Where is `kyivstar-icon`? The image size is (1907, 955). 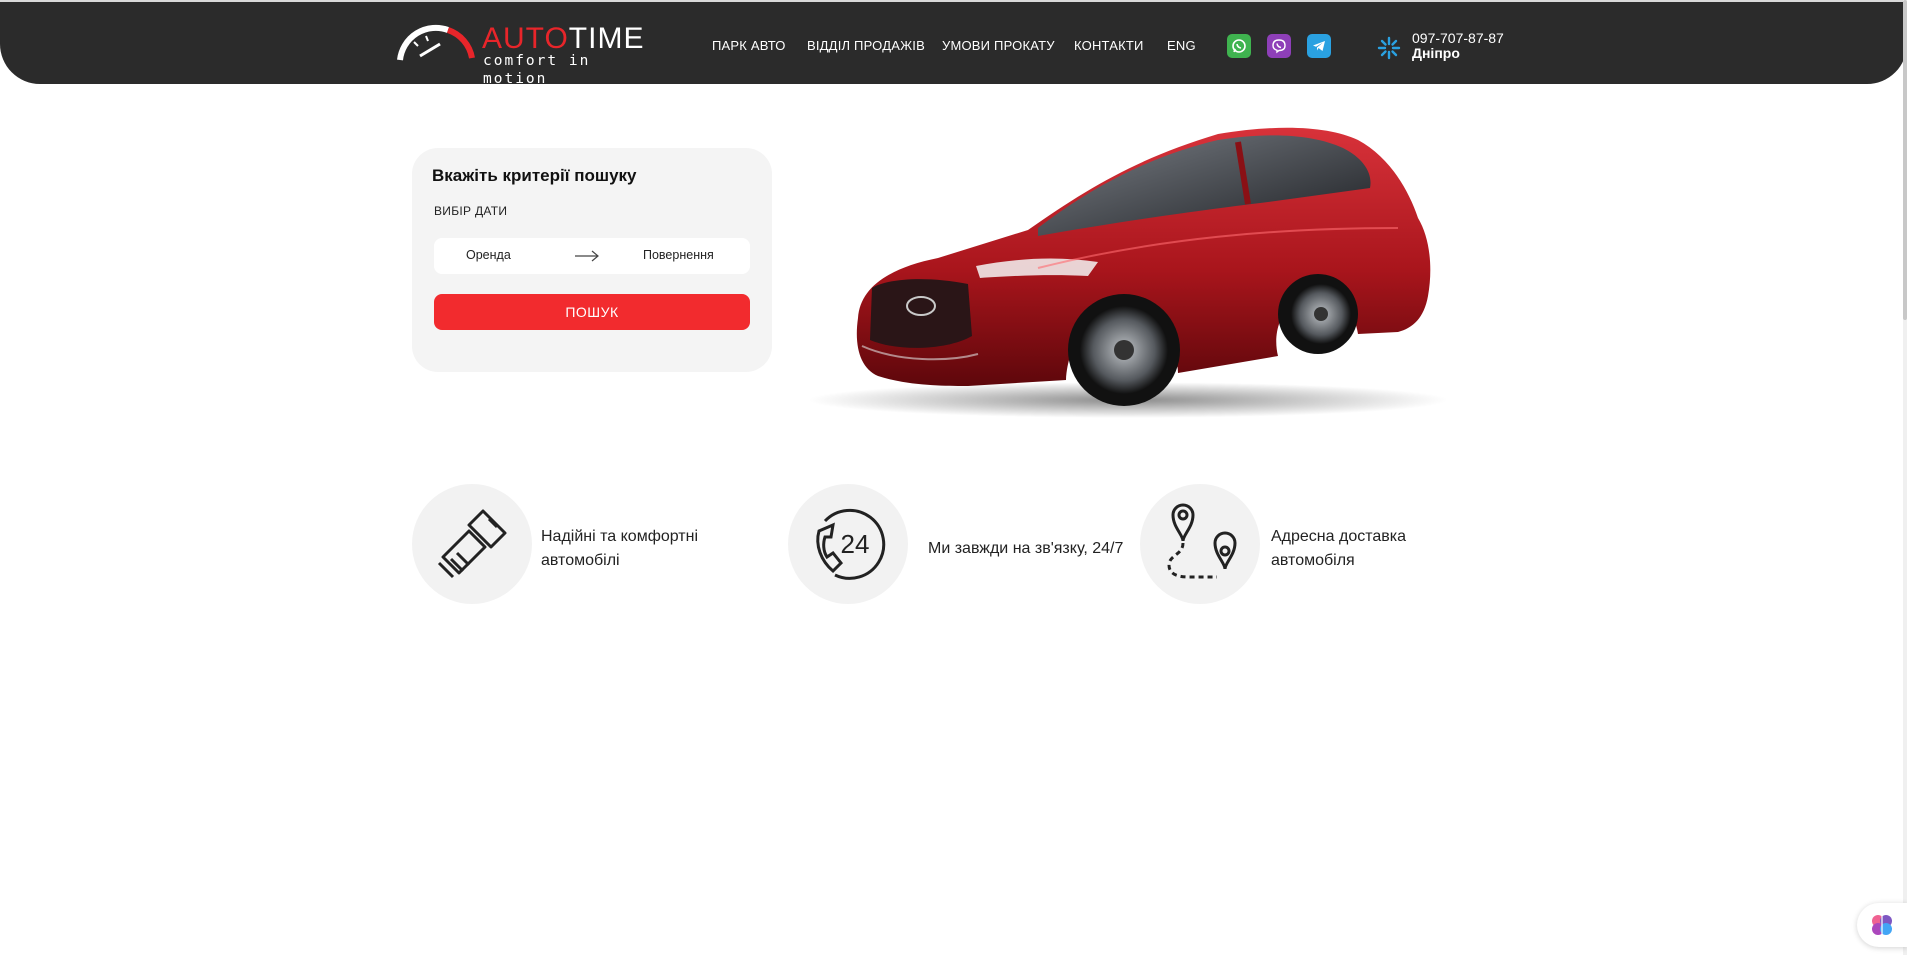
kyivstar-icon is located at coordinates (1389, 48).